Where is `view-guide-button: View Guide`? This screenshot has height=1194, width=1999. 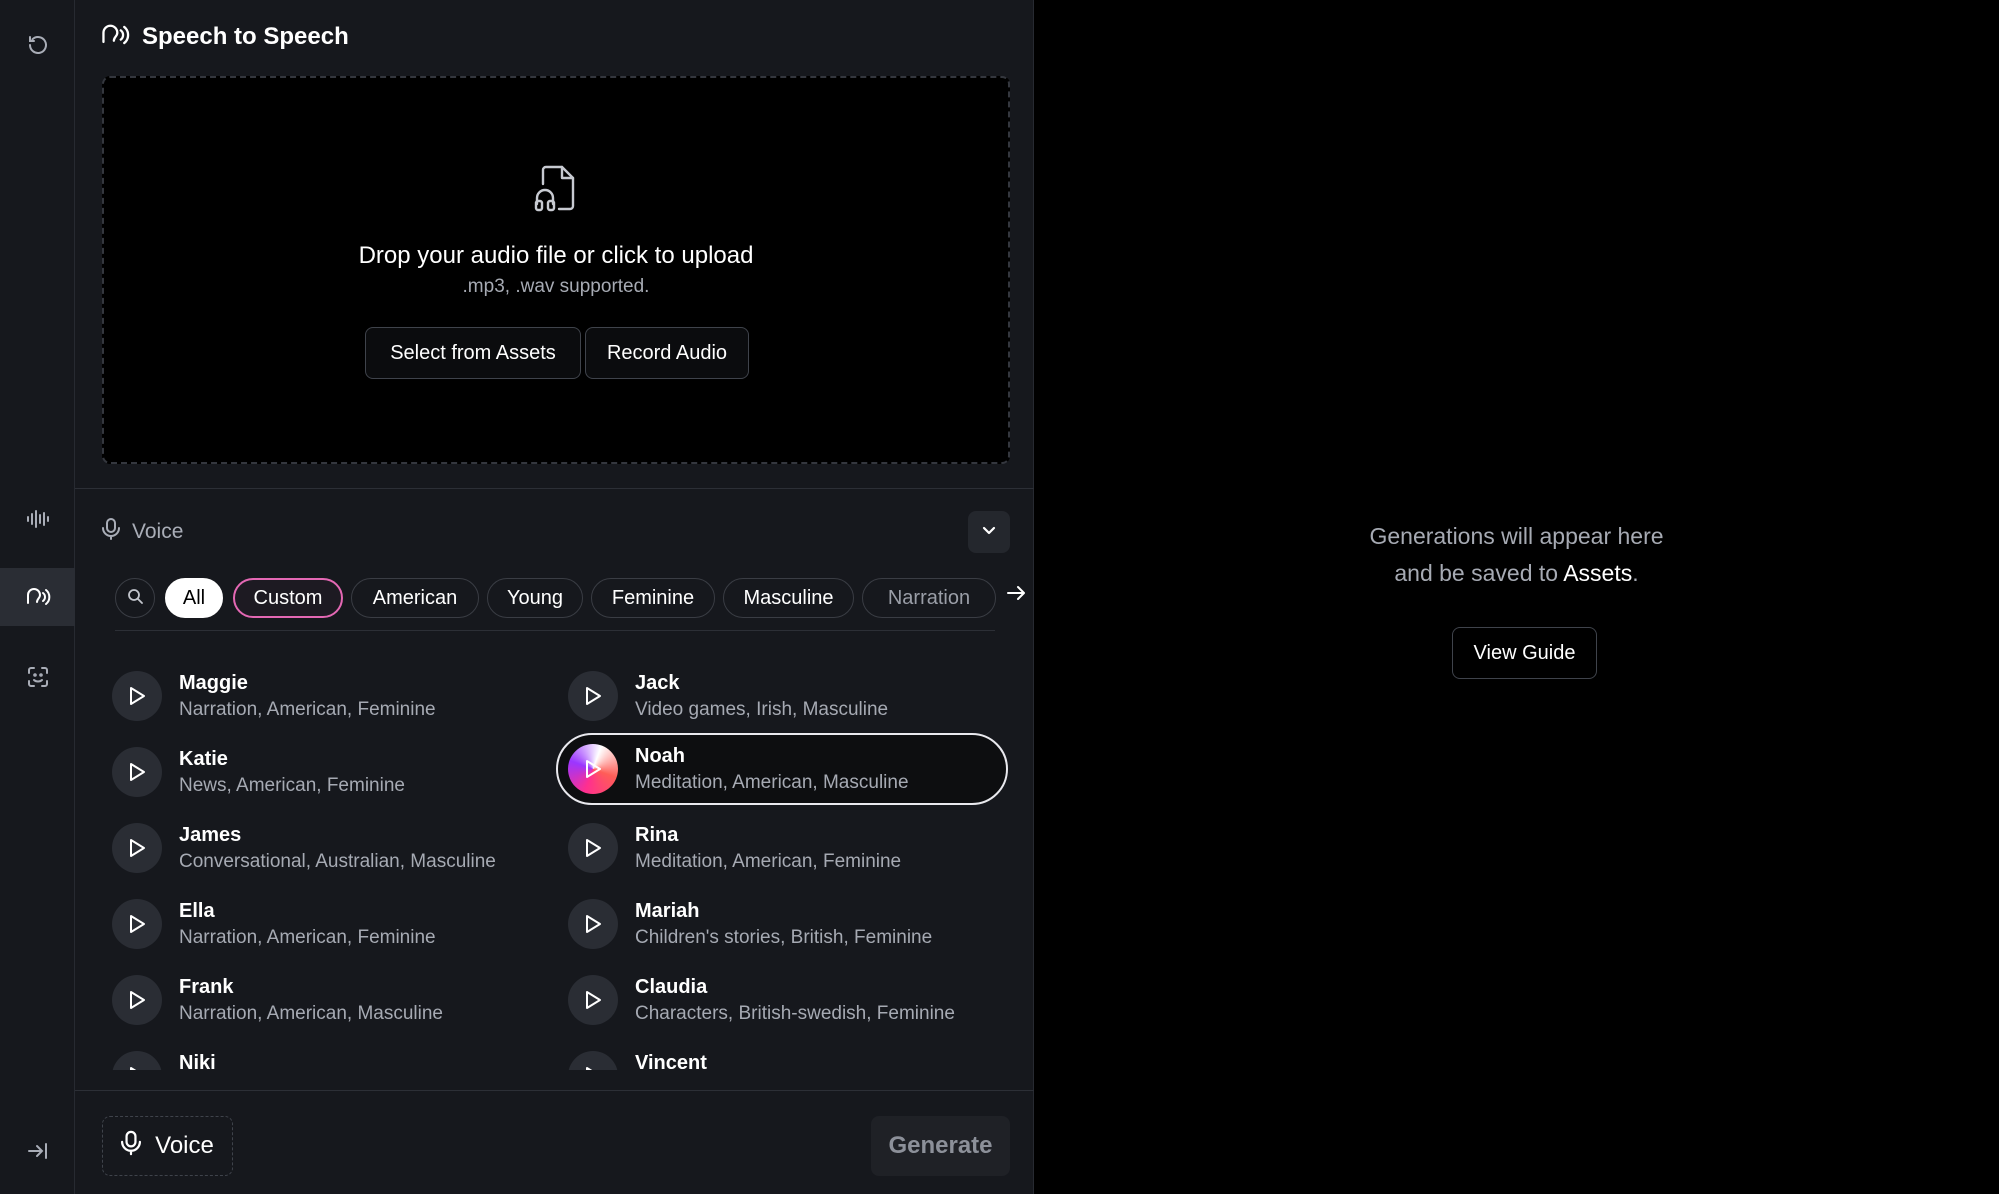 view-guide-button: View Guide is located at coordinates (1524, 653).